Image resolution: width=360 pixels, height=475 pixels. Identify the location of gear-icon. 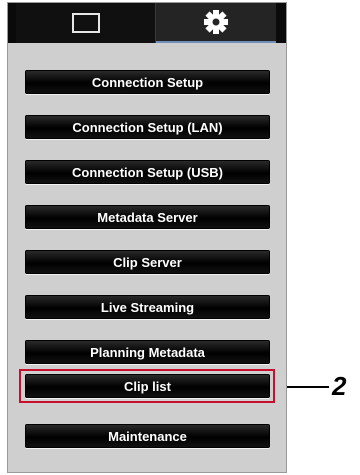
(216, 22).